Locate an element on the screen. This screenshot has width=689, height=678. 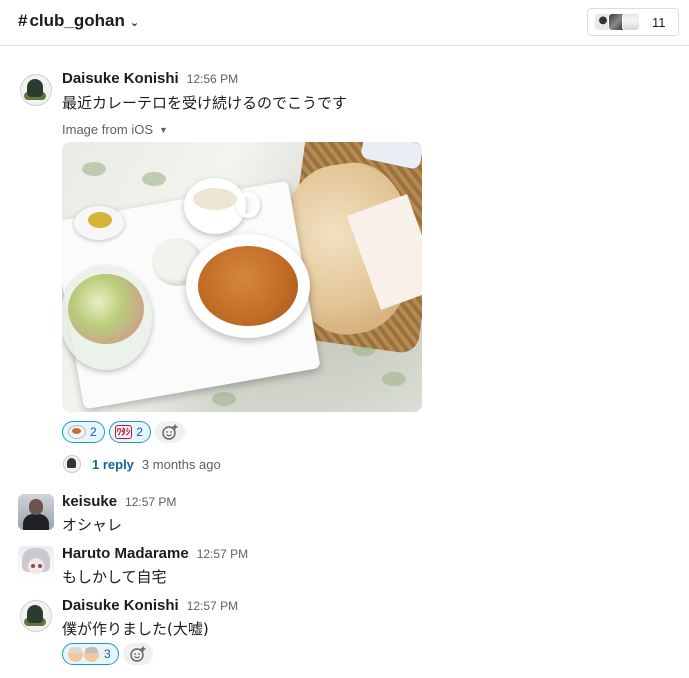
attachment-label: Image from iOS ▼ is located at coordinates (115, 129).